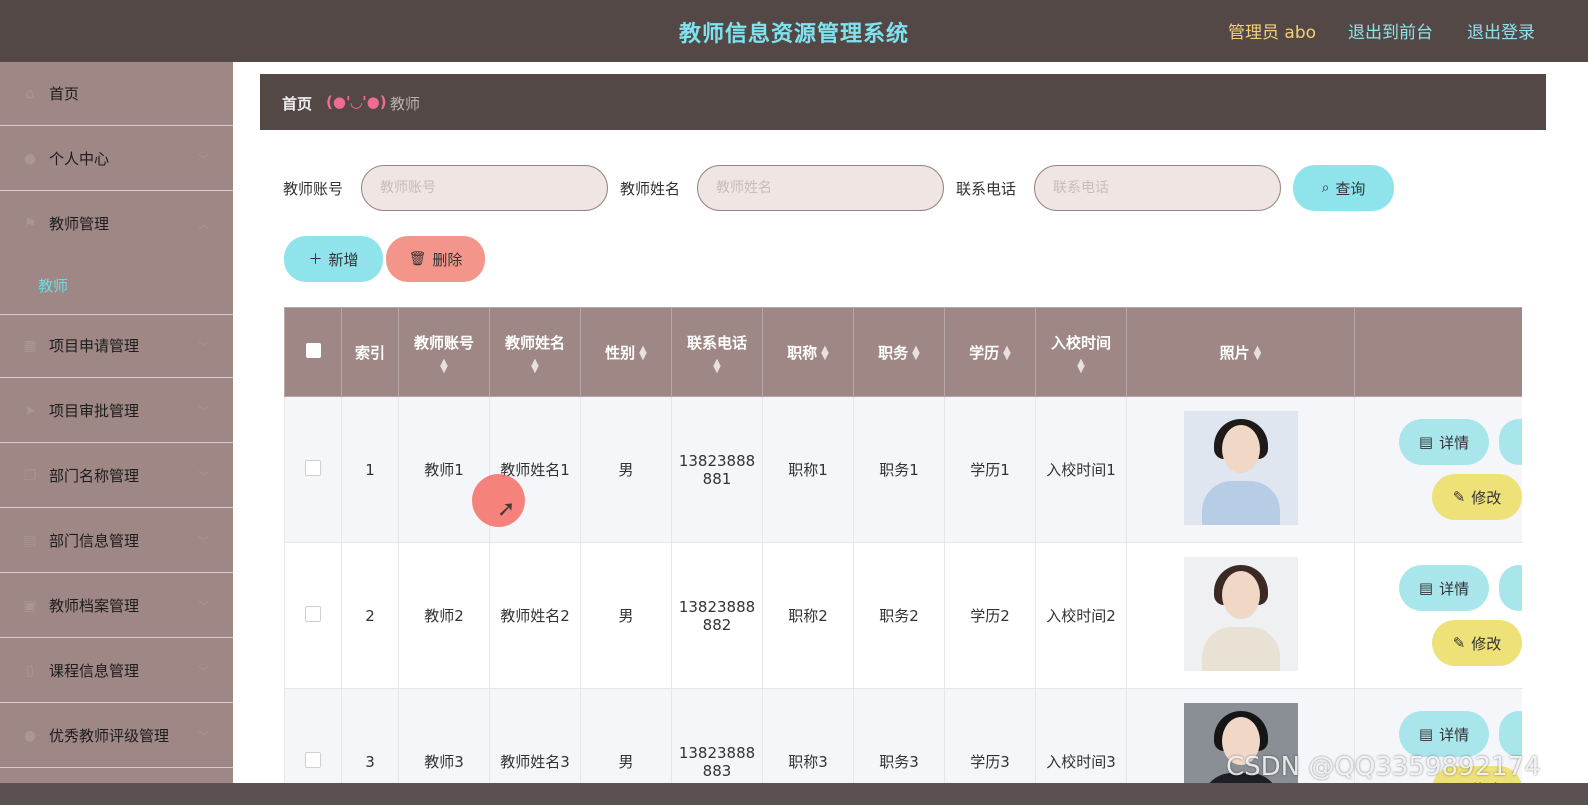  I want to click on name-input, so click(820, 188).